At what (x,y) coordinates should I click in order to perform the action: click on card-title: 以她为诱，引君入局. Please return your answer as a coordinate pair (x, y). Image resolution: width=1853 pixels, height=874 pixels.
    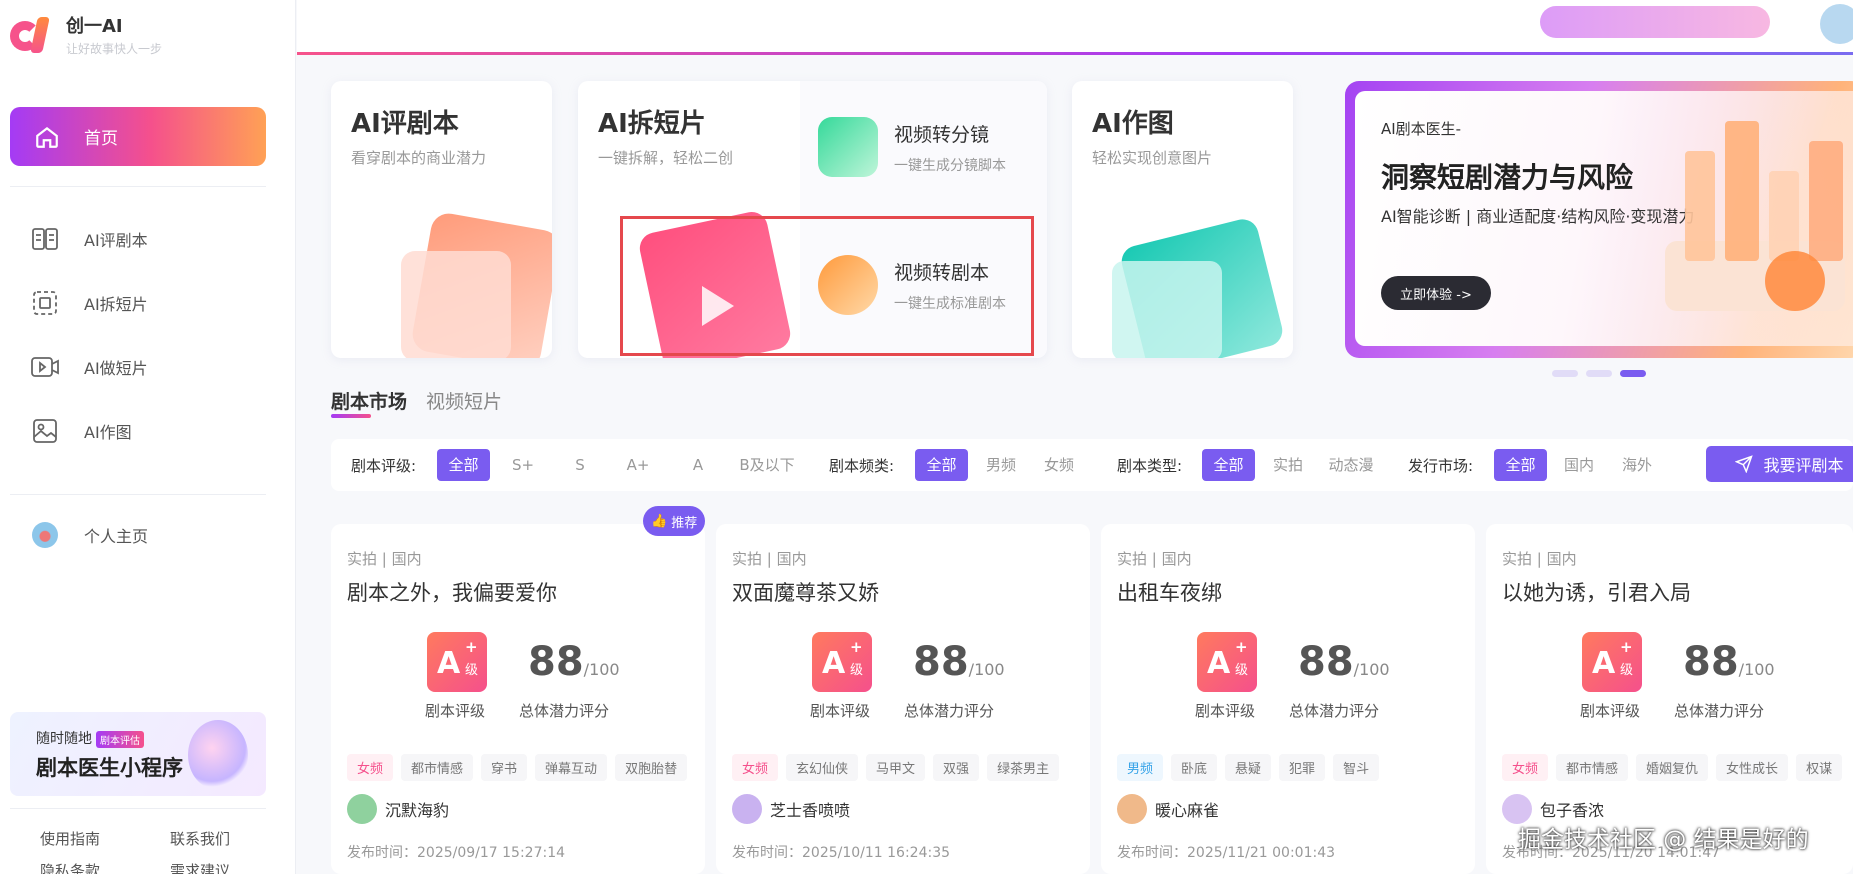
    Looking at the image, I should click on (1596, 593).